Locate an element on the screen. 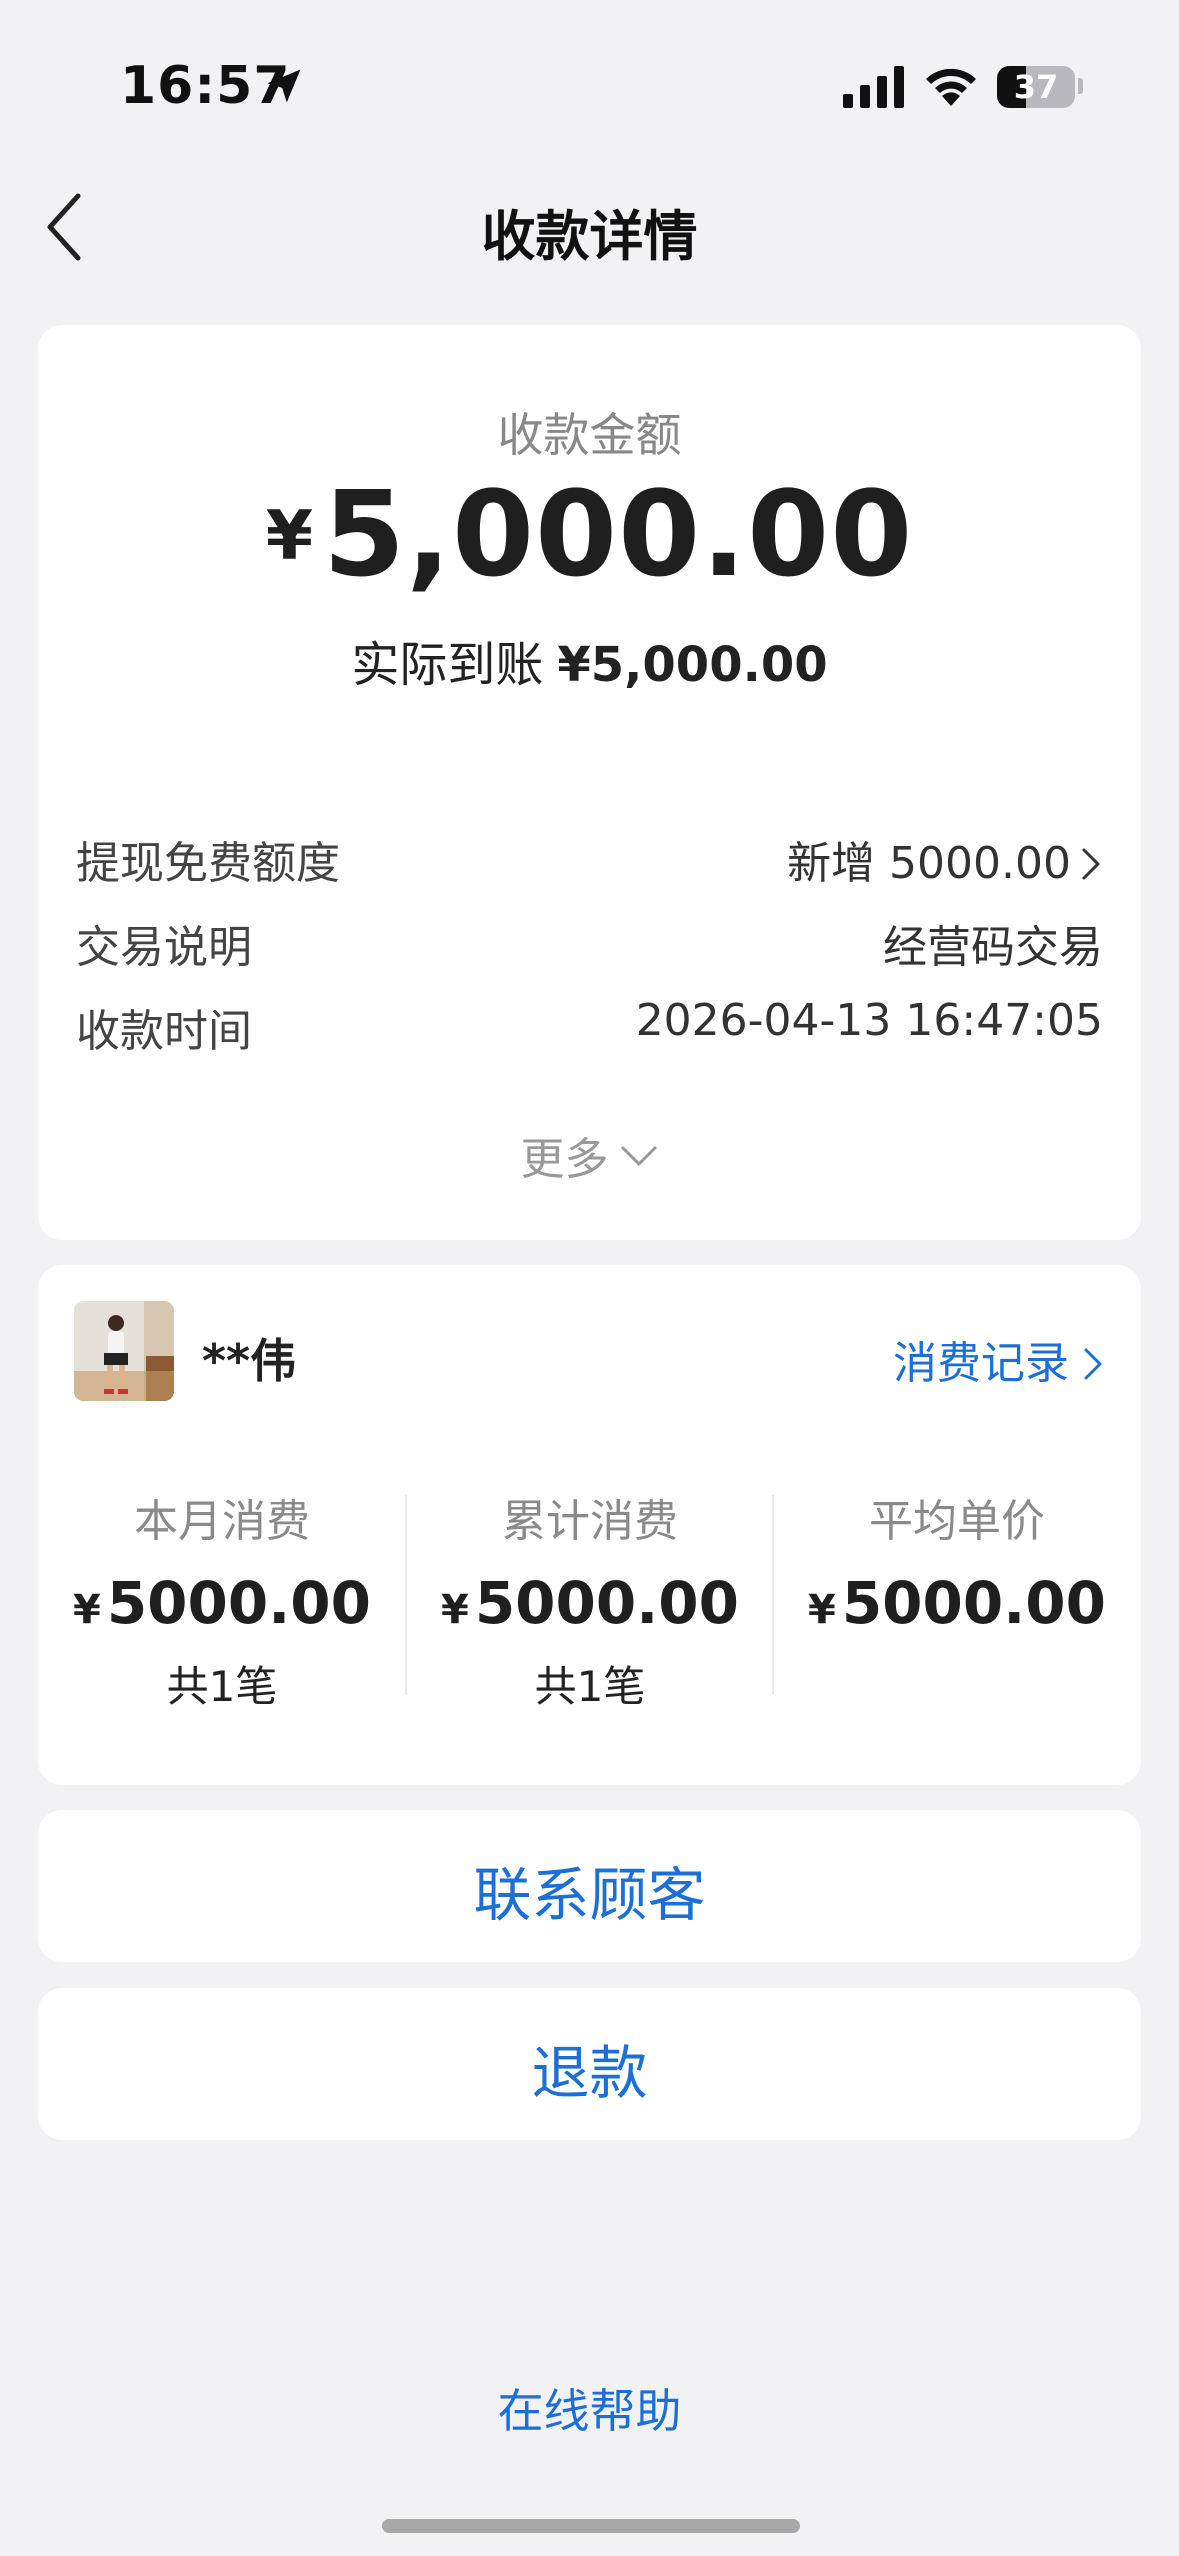  stat-label: 本月消费 is located at coordinates (222, 1521).